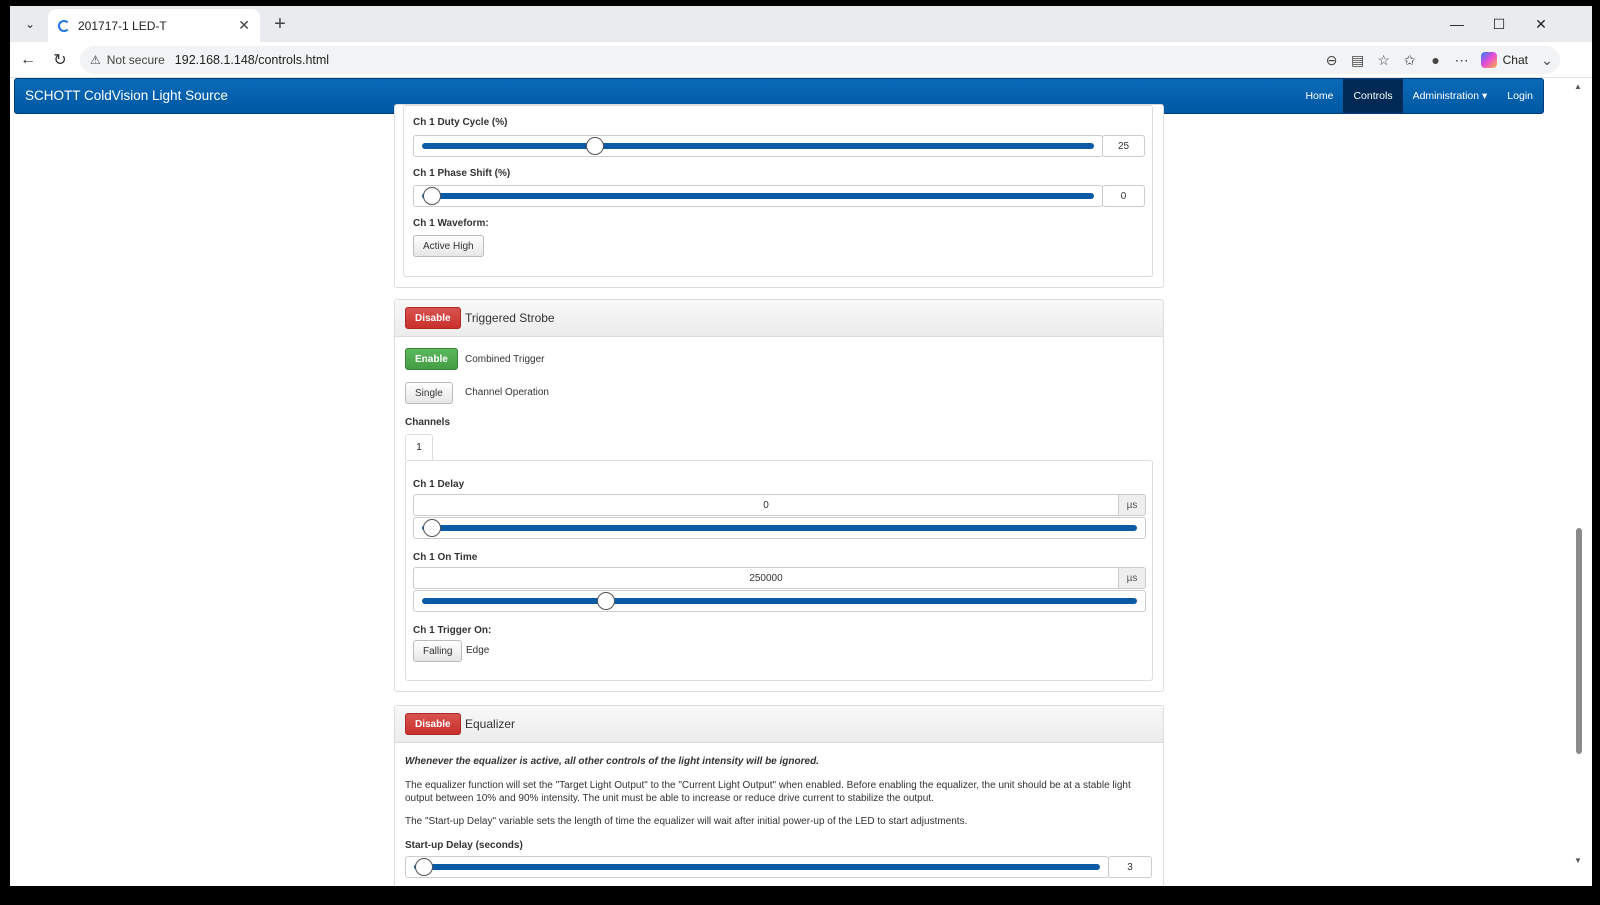  What do you see at coordinates (1123, 196) in the screenshot?
I see `phase-shift-value: 0` at bounding box center [1123, 196].